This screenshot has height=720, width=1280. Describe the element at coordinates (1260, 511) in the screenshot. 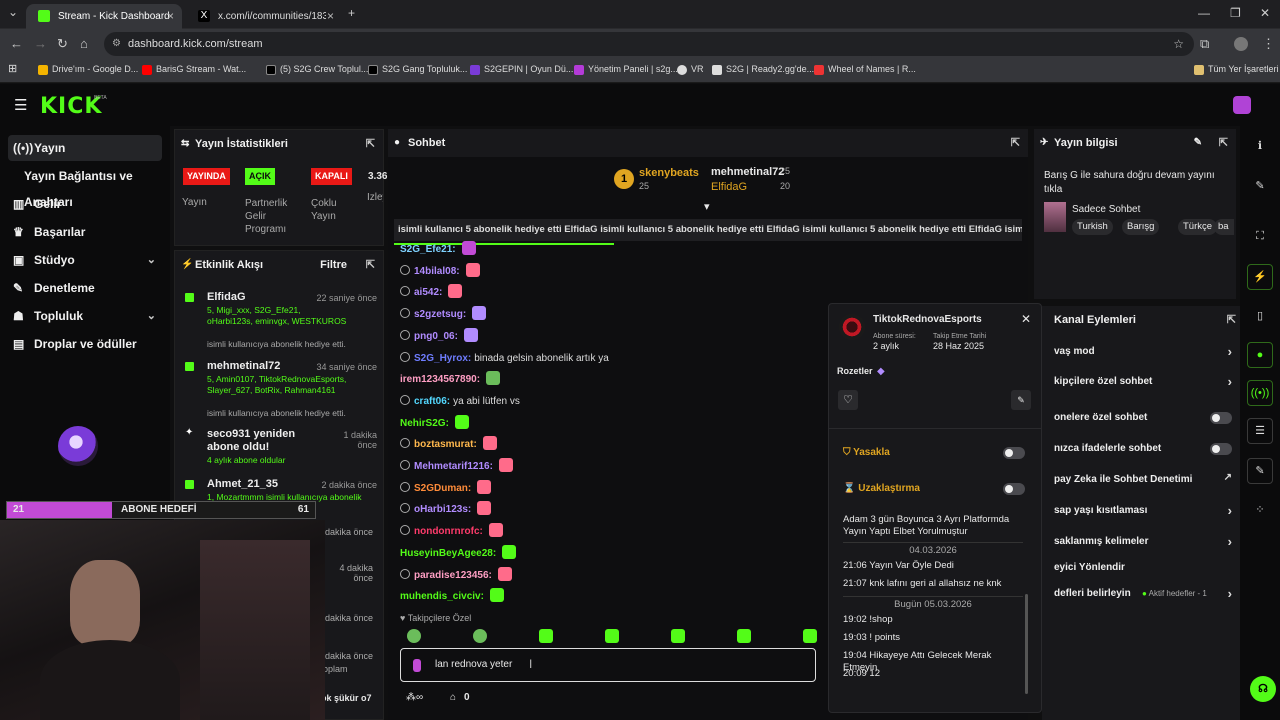

I see `people-icon: ⁘` at that location.